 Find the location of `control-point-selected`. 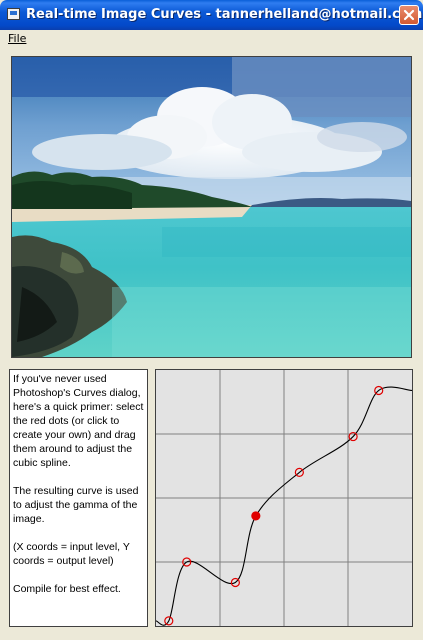

control-point-selected is located at coordinates (256, 516).